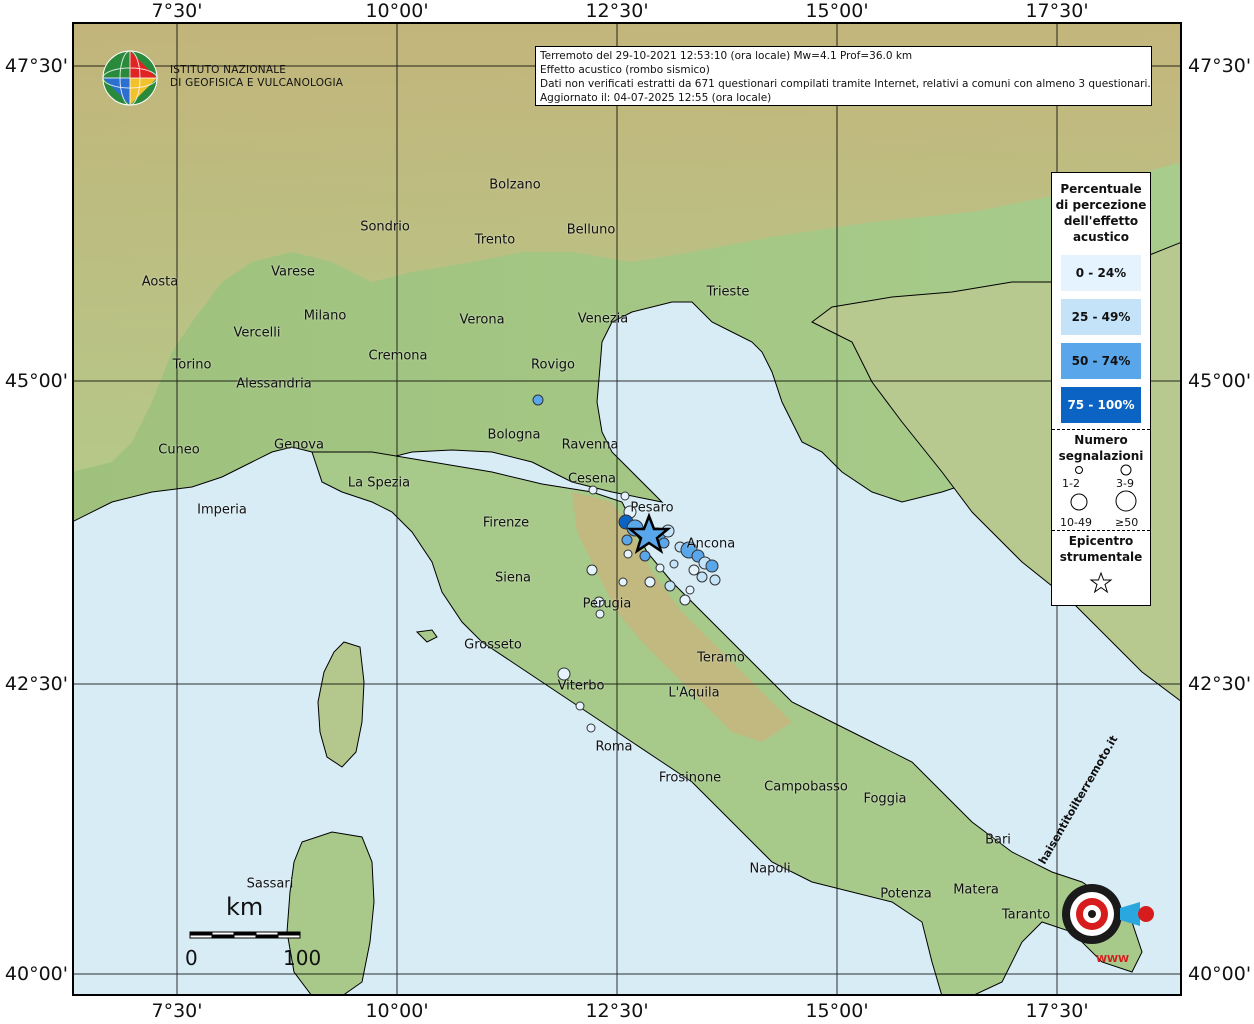 The height and width of the screenshot is (1024, 1254). What do you see at coordinates (274, 384) in the screenshot?
I see `city-label-alessandria: Alessandria` at bounding box center [274, 384].